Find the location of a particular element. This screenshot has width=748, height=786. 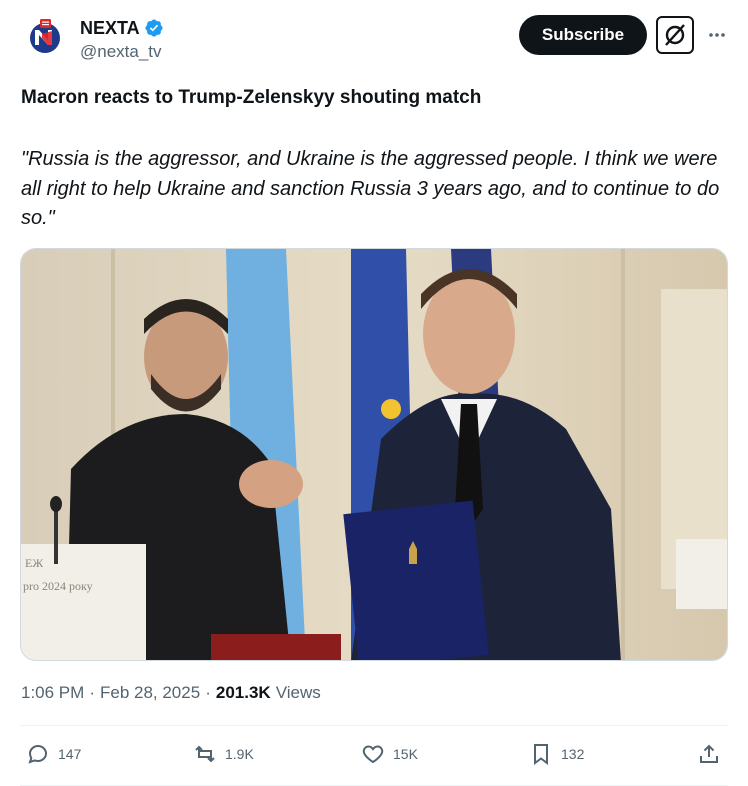

author-handle: @nexta_tv is located at coordinates (122, 52).